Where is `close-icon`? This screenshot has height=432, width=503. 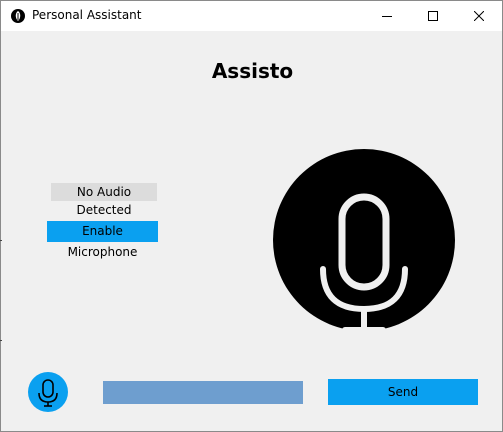
close-icon is located at coordinates (479, 16).